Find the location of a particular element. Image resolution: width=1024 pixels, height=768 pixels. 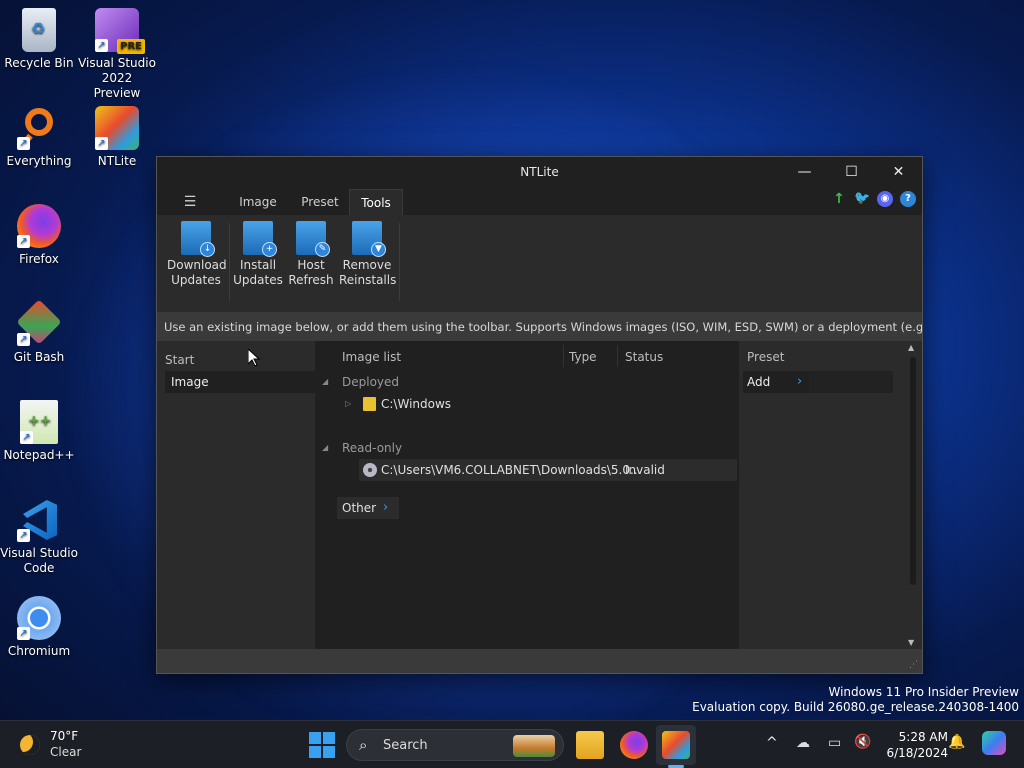

recycle-bin-icon: ♻ is located at coordinates (39, 30).